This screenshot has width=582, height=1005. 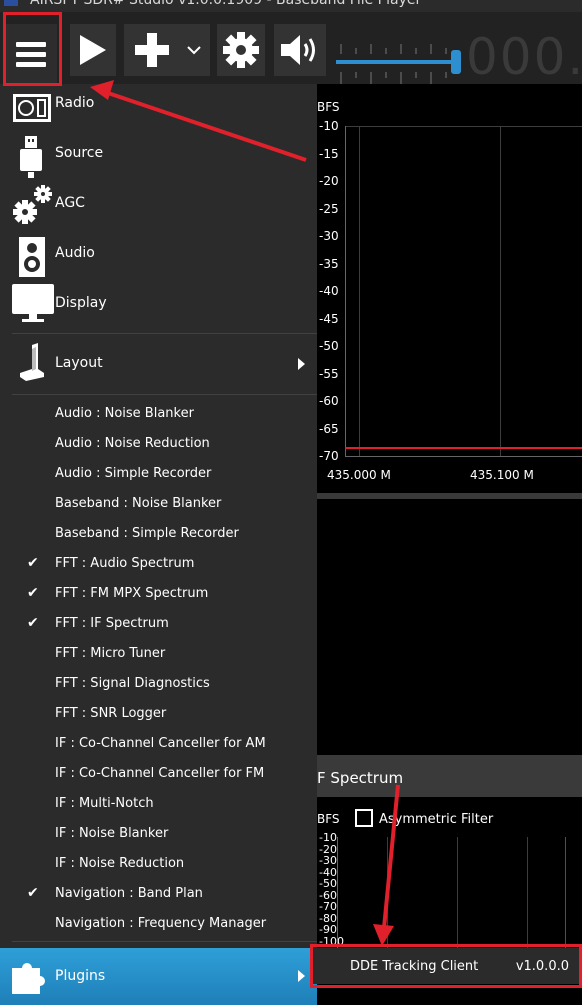 What do you see at coordinates (104, 803) in the screenshot?
I see `plugin-menu-label: IF : Multi-Notch` at bounding box center [104, 803].